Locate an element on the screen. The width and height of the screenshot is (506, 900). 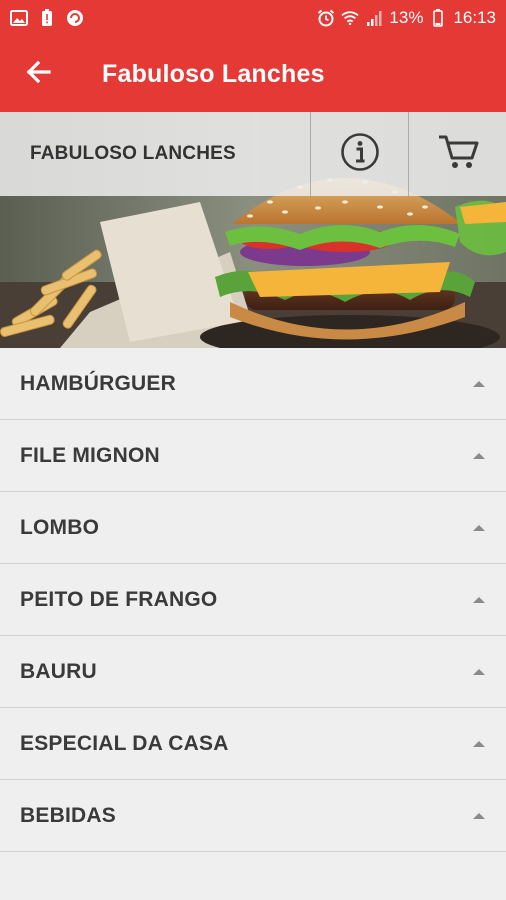
status-left is located at coordinates (47, 18).